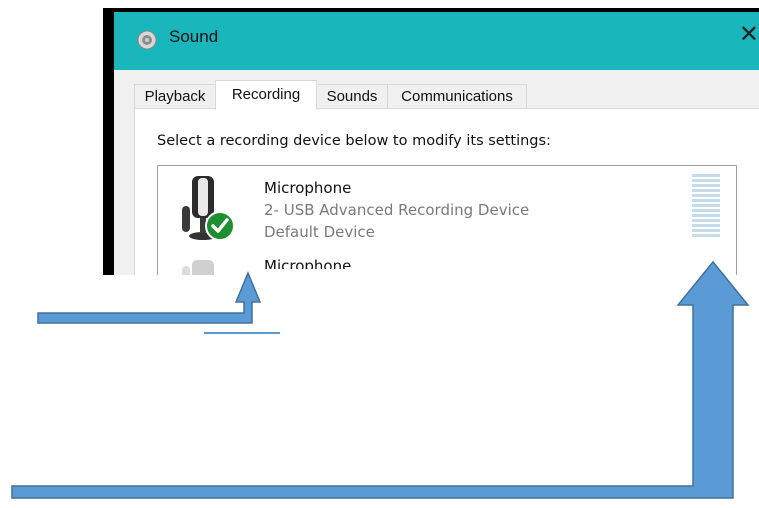 The width and height of the screenshot is (759, 508). Describe the element at coordinates (242, 333) in the screenshot. I see `highlight-underline` at that location.